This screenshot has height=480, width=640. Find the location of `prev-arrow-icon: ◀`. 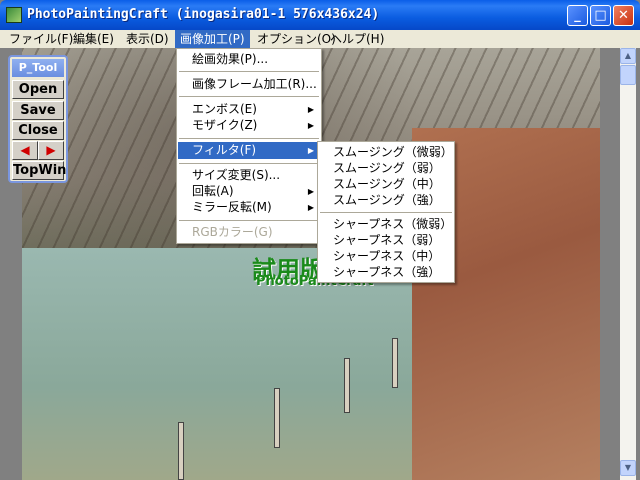

prev-arrow-icon: ◀ is located at coordinates (25, 150).